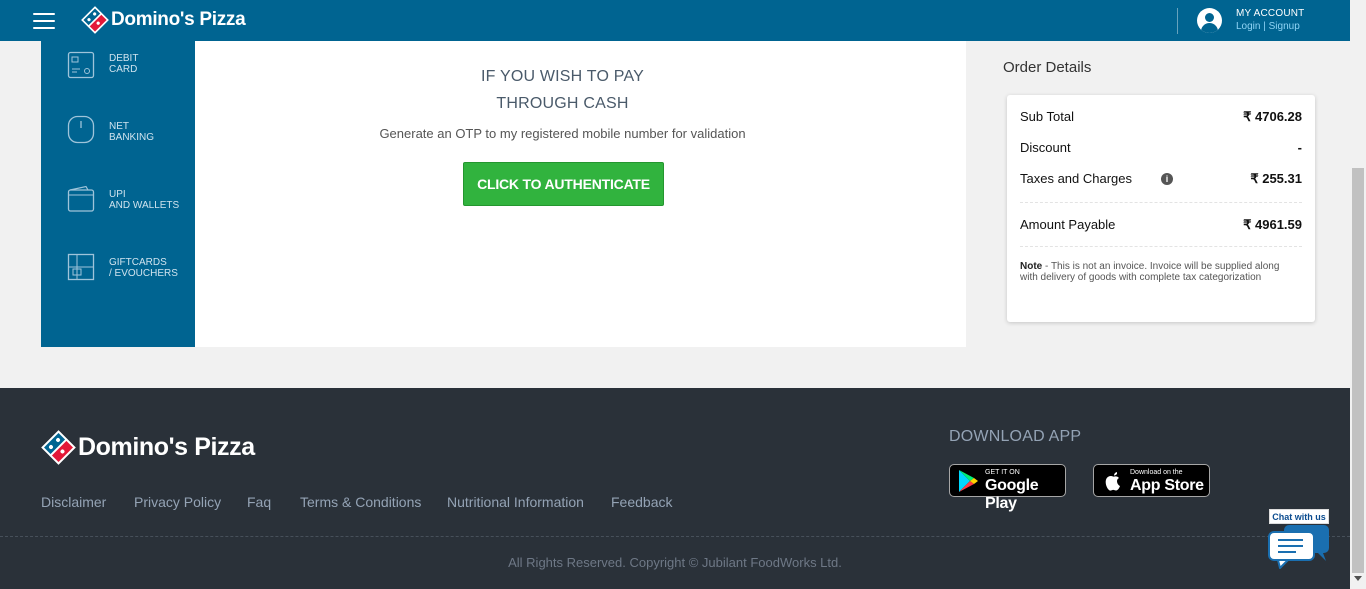 The width and height of the screenshot is (1366, 589). What do you see at coordinates (1272, 224) in the screenshot?
I see `amount-payable-value: ₹ 4961.59` at bounding box center [1272, 224].